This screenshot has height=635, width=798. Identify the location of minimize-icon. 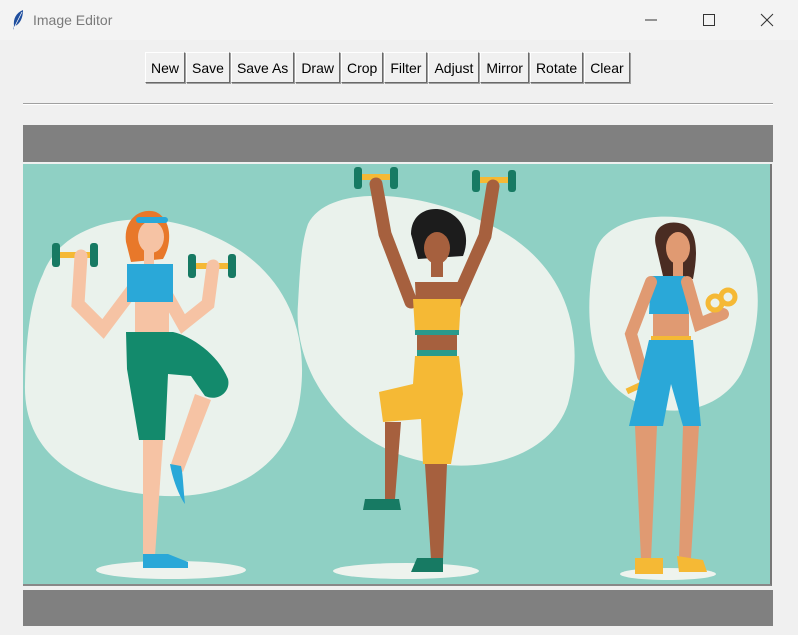
(651, 20).